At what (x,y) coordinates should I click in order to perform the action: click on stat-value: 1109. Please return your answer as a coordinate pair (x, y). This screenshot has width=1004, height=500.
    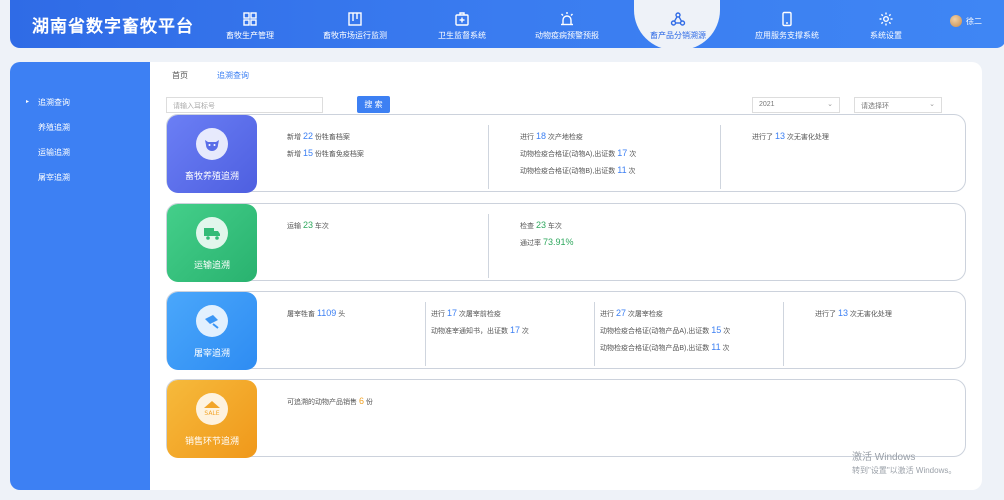
    Looking at the image, I should click on (326, 313).